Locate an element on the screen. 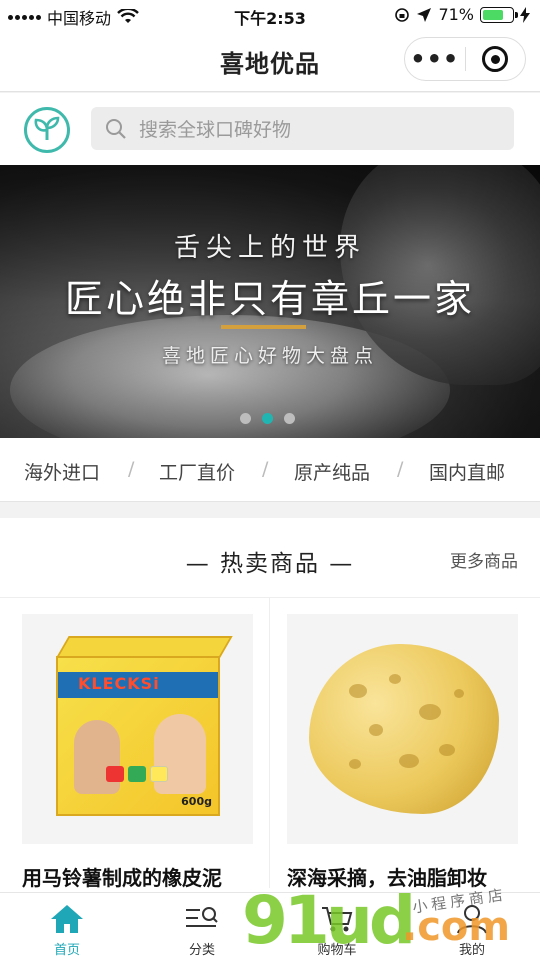 The width and height of the screenshot is (540, 960). location-arrow-icon is located at coordinates (424, 14).